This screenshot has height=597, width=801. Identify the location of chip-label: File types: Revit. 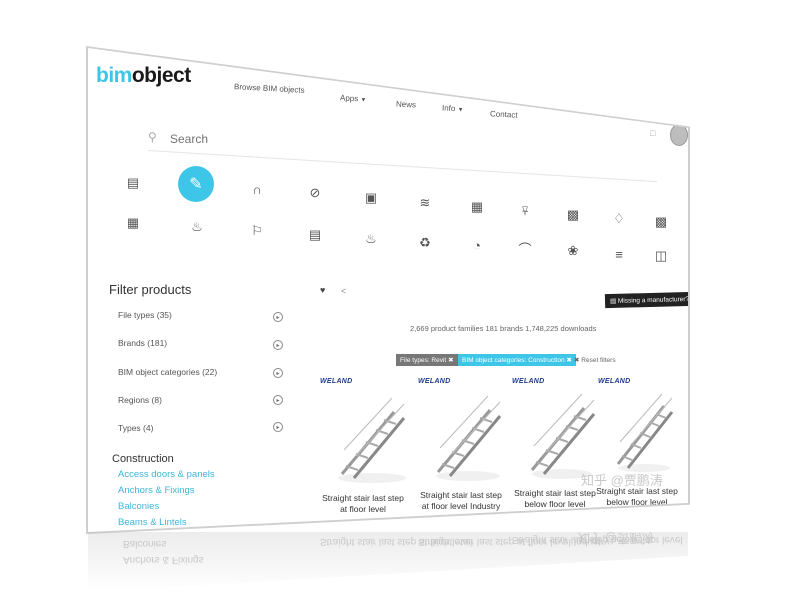
(423, 360).